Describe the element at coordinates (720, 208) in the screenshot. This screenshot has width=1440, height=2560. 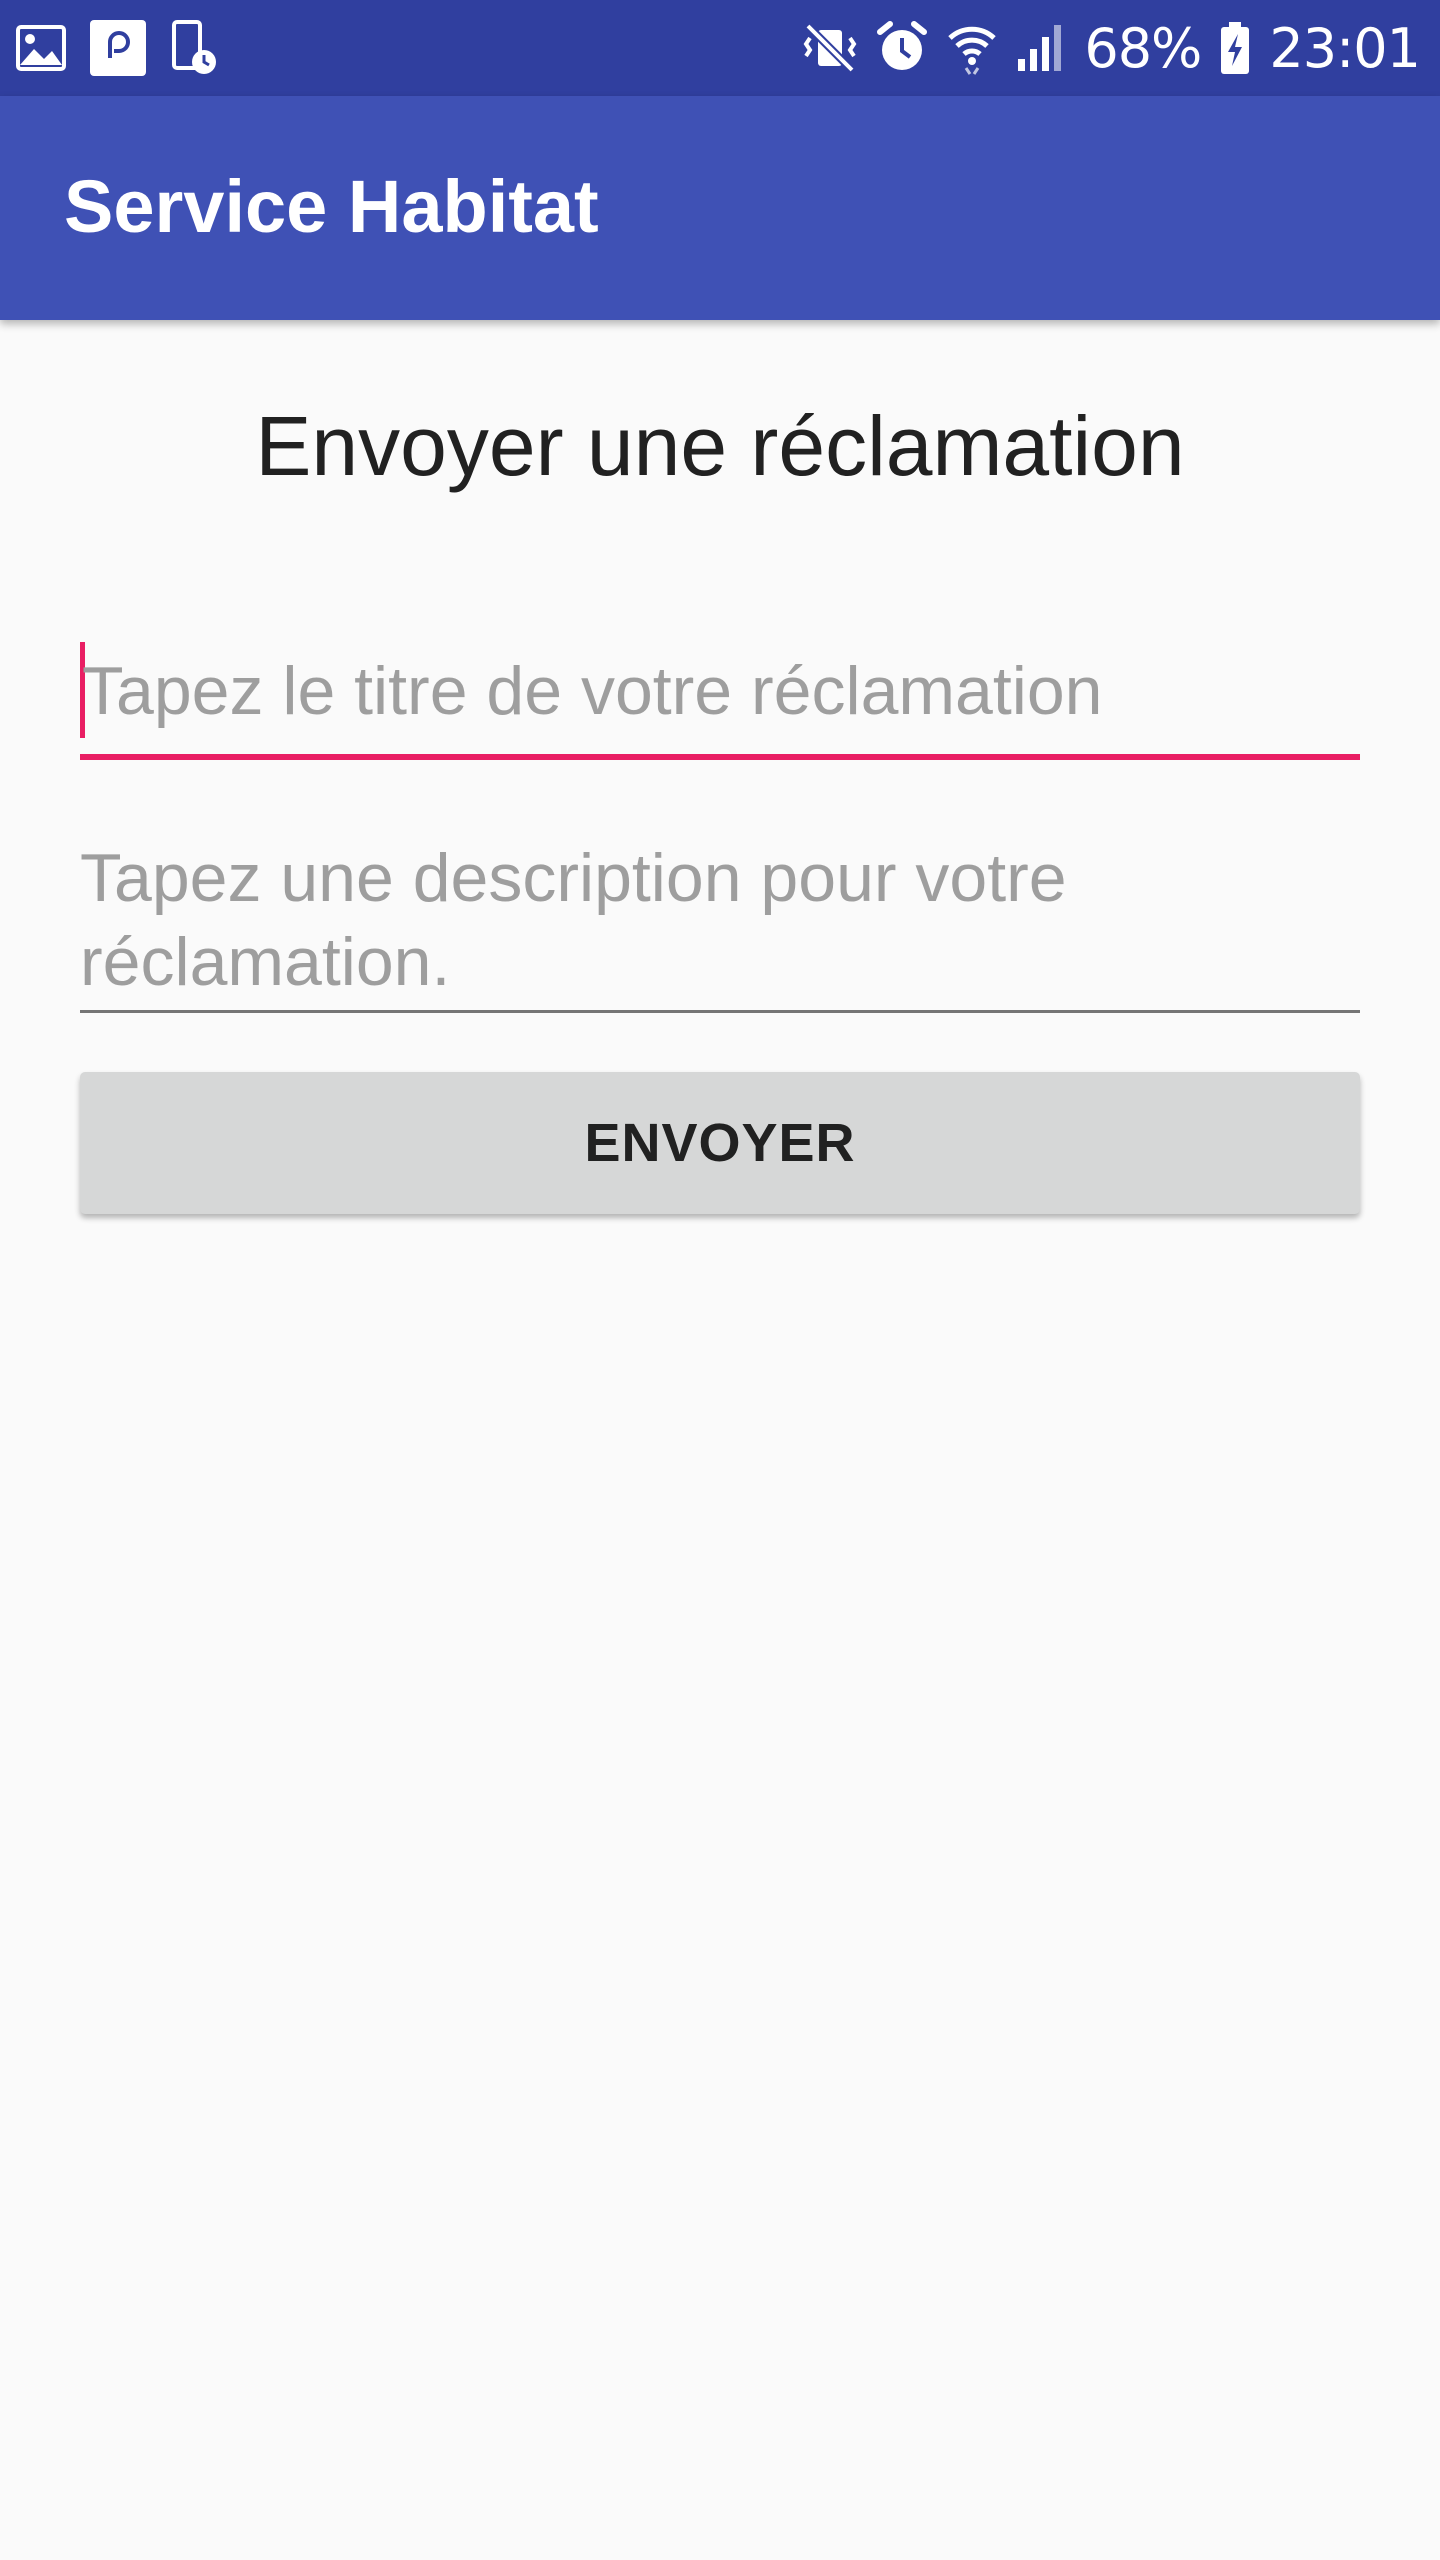
I see `app-bar: Service Habitat` at that location.